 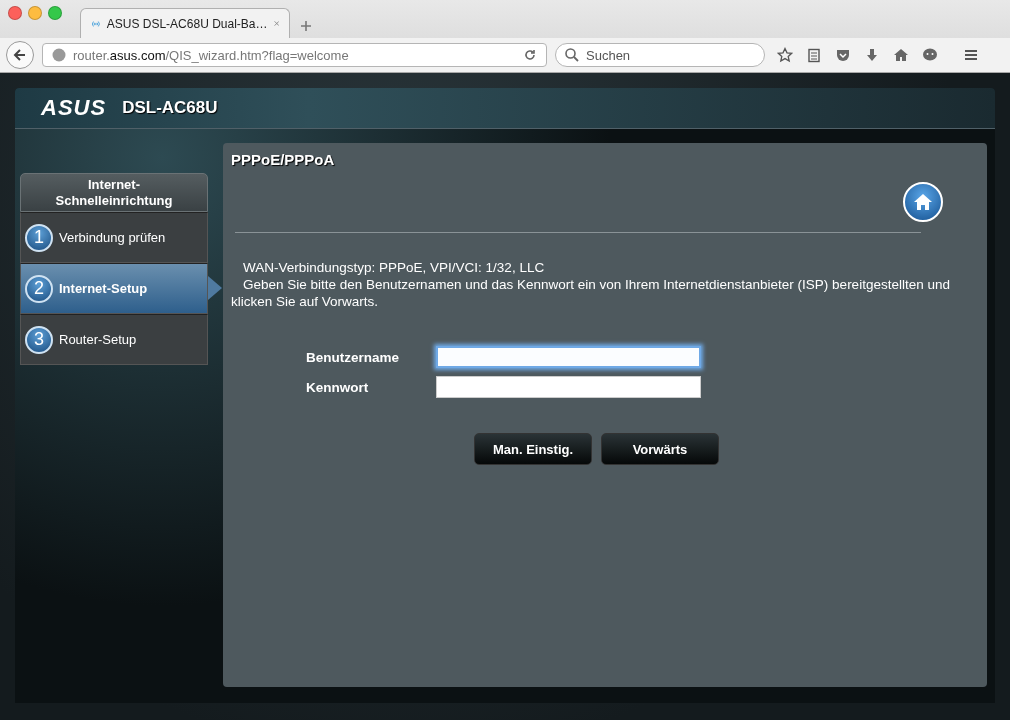 I want to click on search-icon, so click(x=572, y=55).